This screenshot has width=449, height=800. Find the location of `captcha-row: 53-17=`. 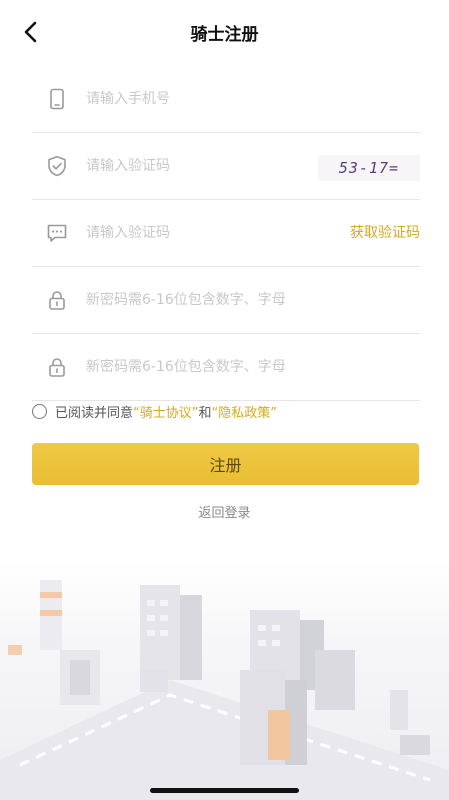

captcha-row: 53-17= is located at coordinates (226, 166).